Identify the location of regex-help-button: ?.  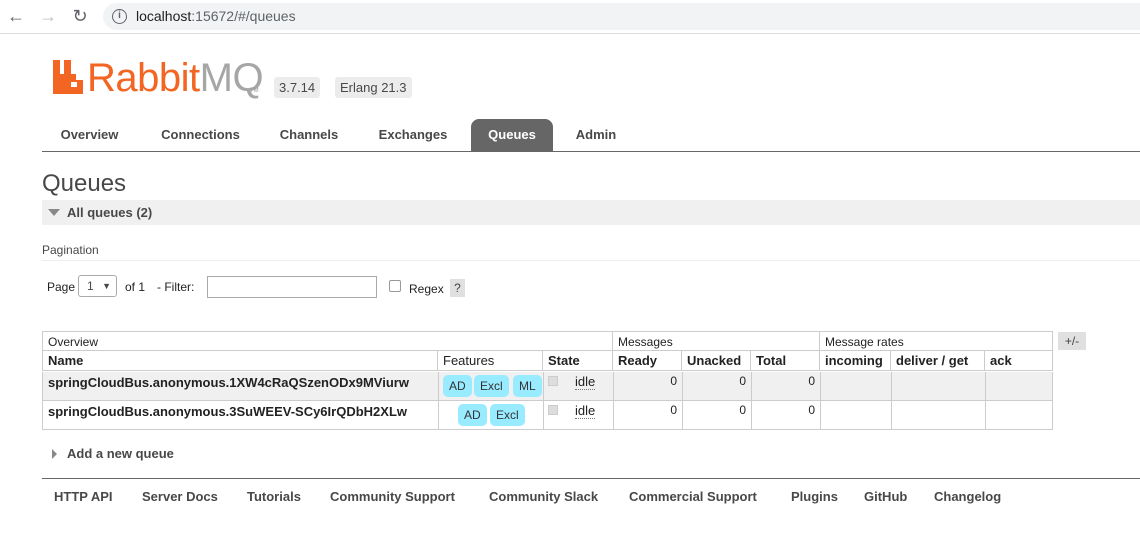
(457, 288).